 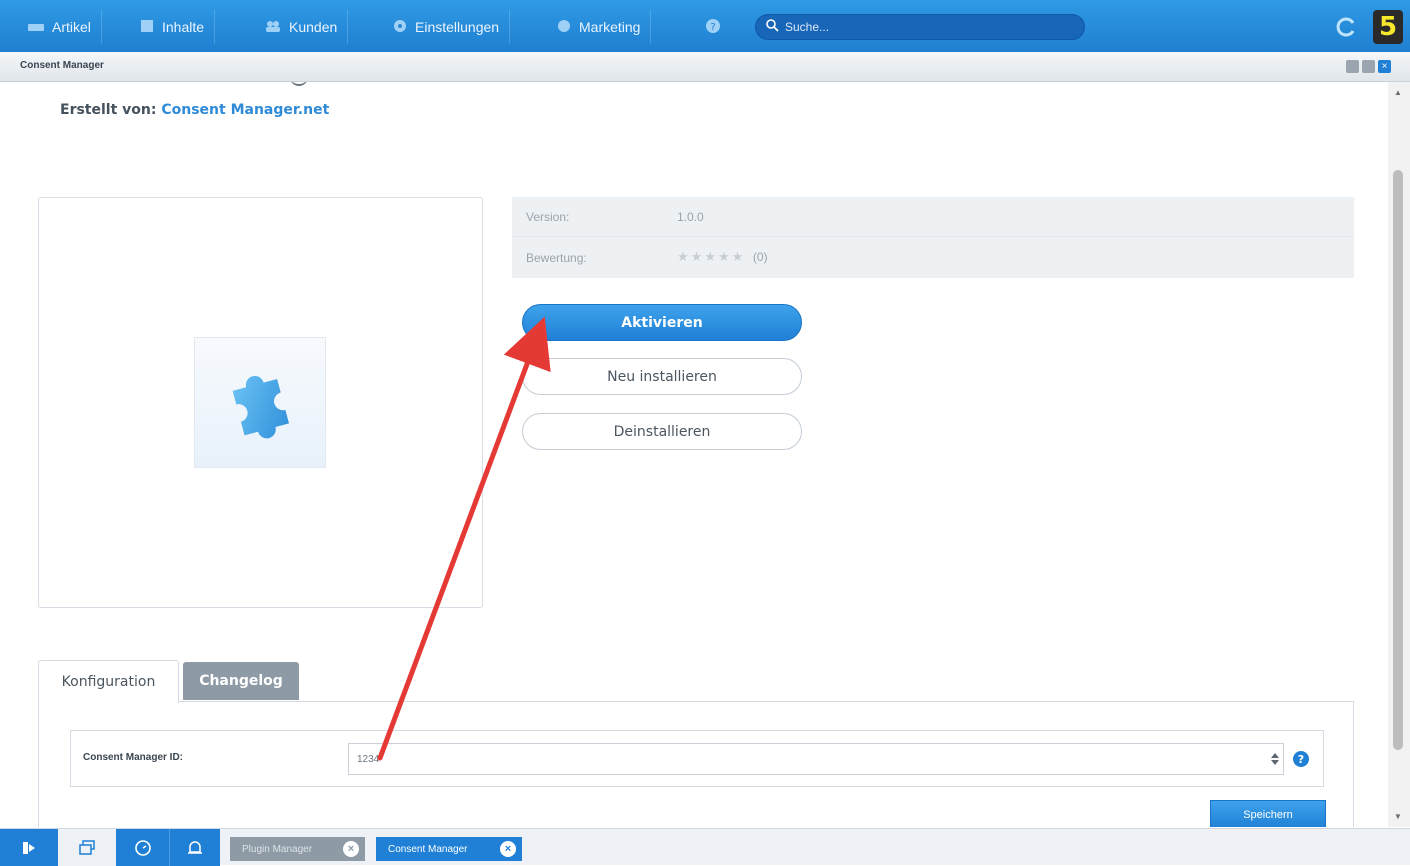 I want to click on start-menu-button, so click(x=29, y=847).